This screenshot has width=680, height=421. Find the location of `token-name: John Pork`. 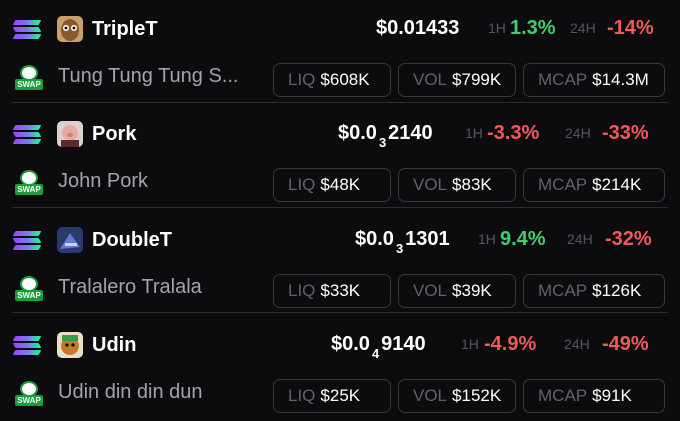

token-name: John Pork is located at coordinates (103, 181).